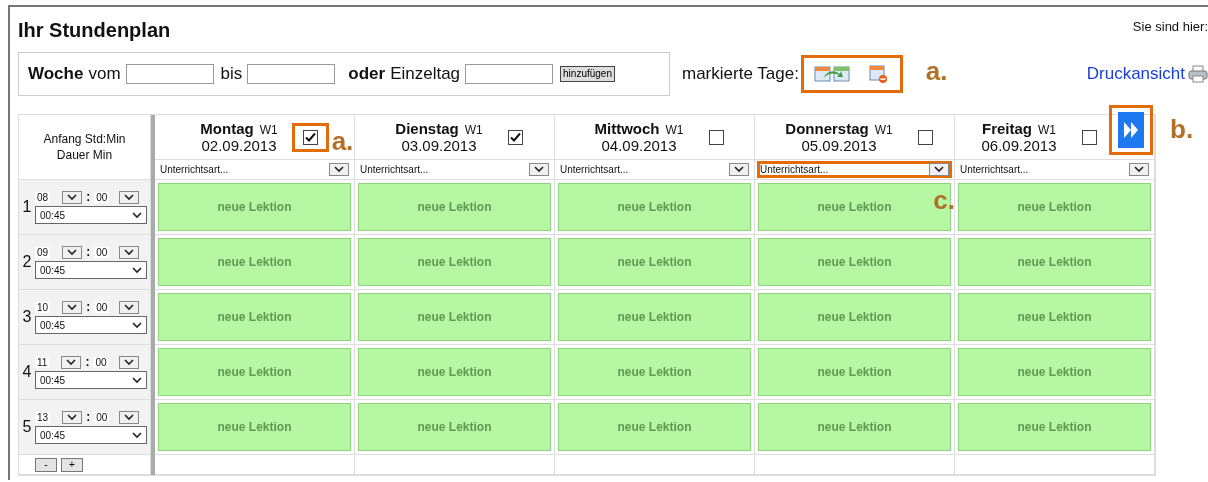 The image size is (1208, 482). What do you see at coordinates (72, 464) in the screenshot?
I see `add-row-button: +` at bounding box center [72, 464].